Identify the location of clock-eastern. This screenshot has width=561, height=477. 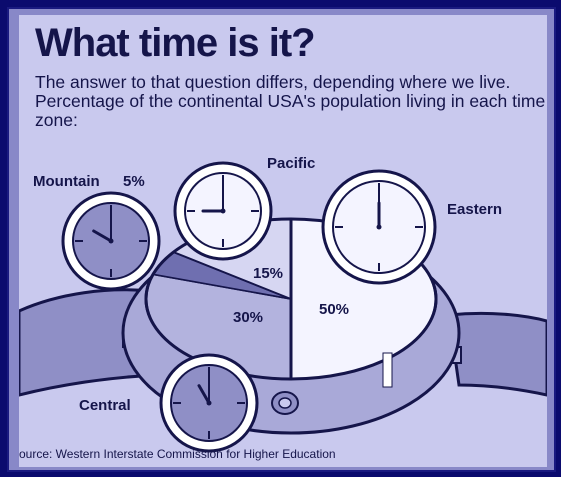
(379, 227).